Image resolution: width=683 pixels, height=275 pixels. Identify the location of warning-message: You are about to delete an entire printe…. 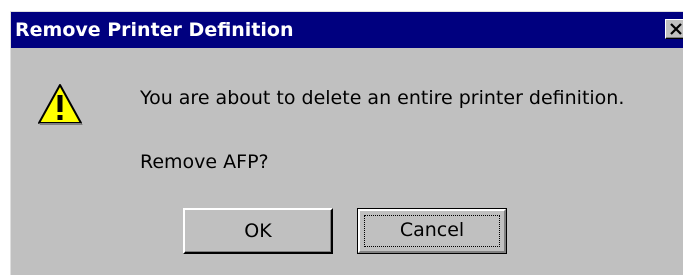
(382, 98).